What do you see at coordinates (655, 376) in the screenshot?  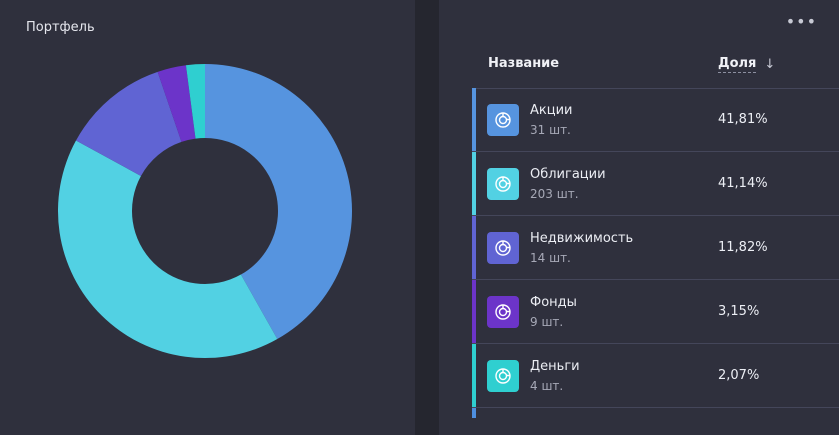 I see `table-row: Деньги 4 шт. 2,07%` at bounding box center [655, 376].